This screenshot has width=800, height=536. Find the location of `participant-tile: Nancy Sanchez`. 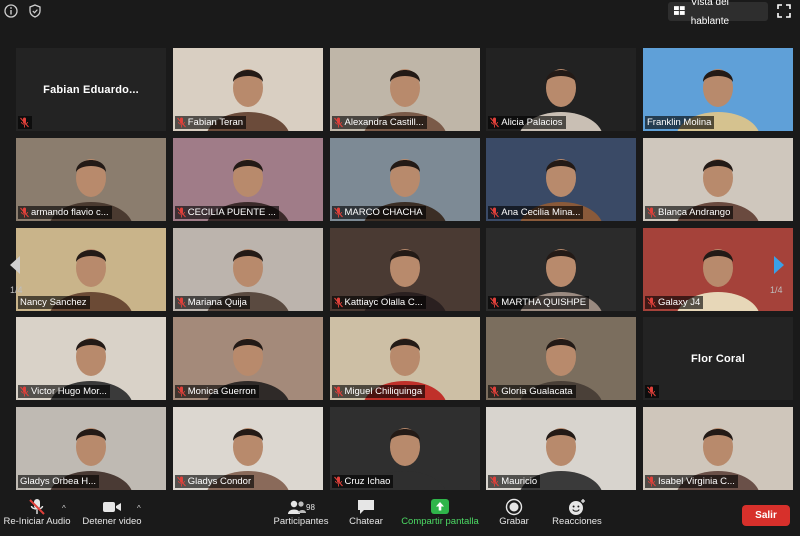

participant-tile: Nancy Sanchez is located at coordinates (91, 269).